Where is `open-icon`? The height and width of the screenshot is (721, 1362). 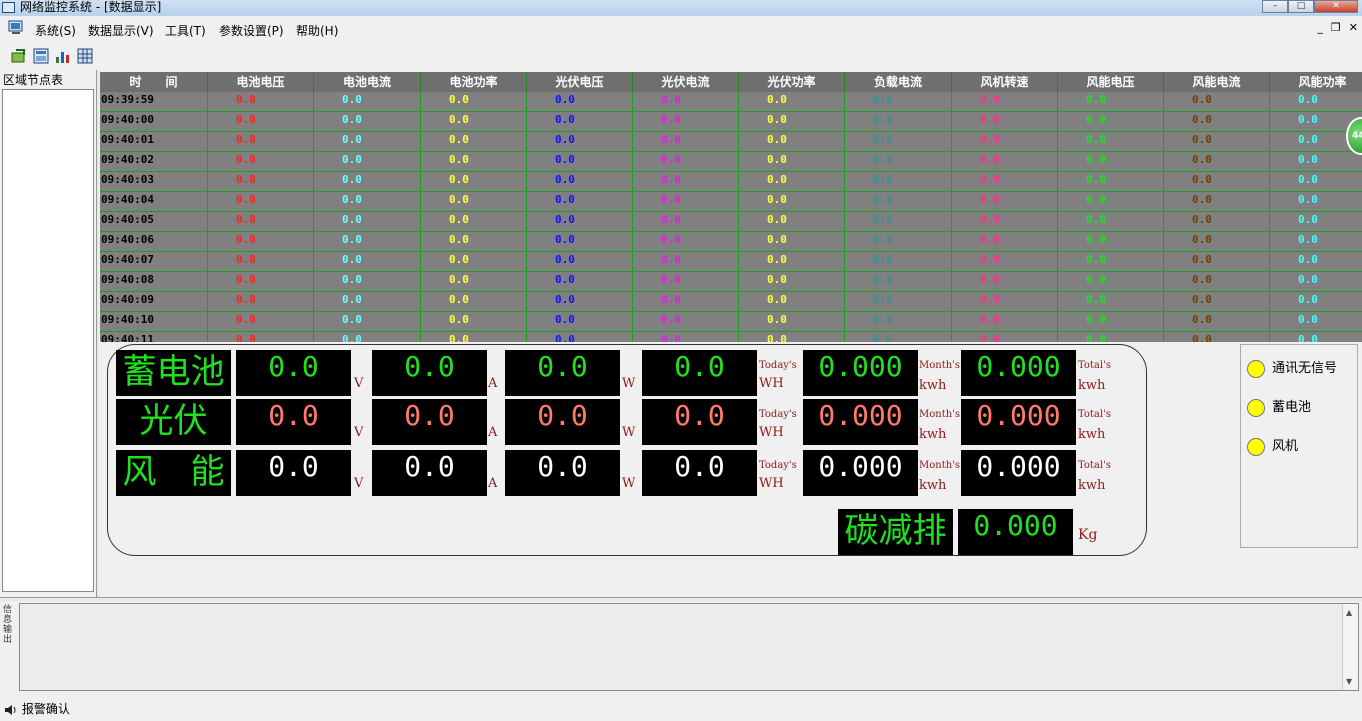
open-icon is located at coordinates (19, 56).